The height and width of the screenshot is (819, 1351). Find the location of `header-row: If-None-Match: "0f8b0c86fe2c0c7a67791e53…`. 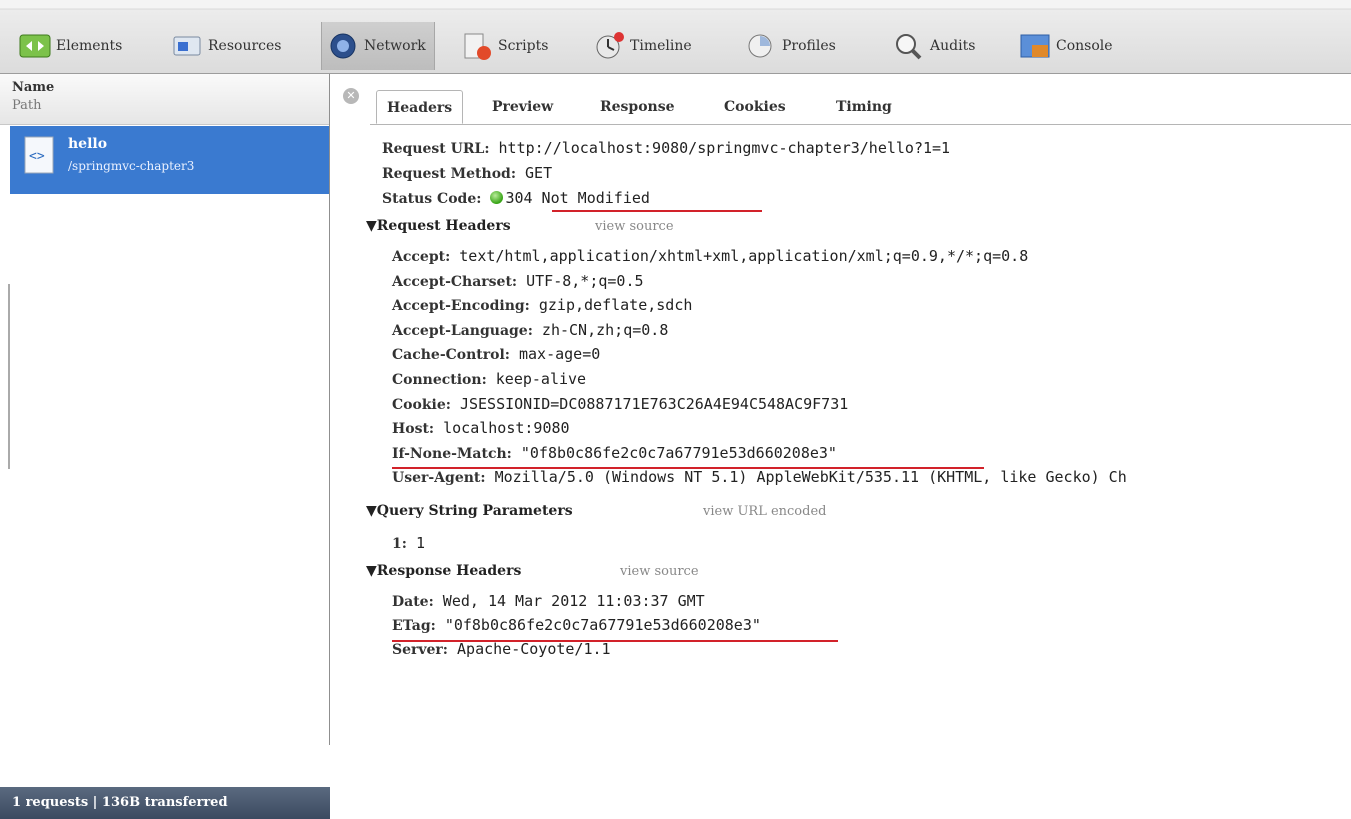

header-row: If-None-Match: "0f8b0c86fe2c0c7a67791e53… is located at coordinates (614, 453).